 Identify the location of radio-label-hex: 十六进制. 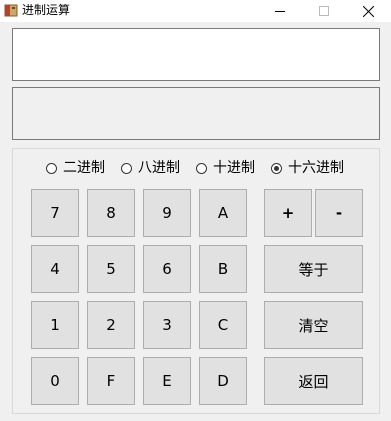
(316, 168).